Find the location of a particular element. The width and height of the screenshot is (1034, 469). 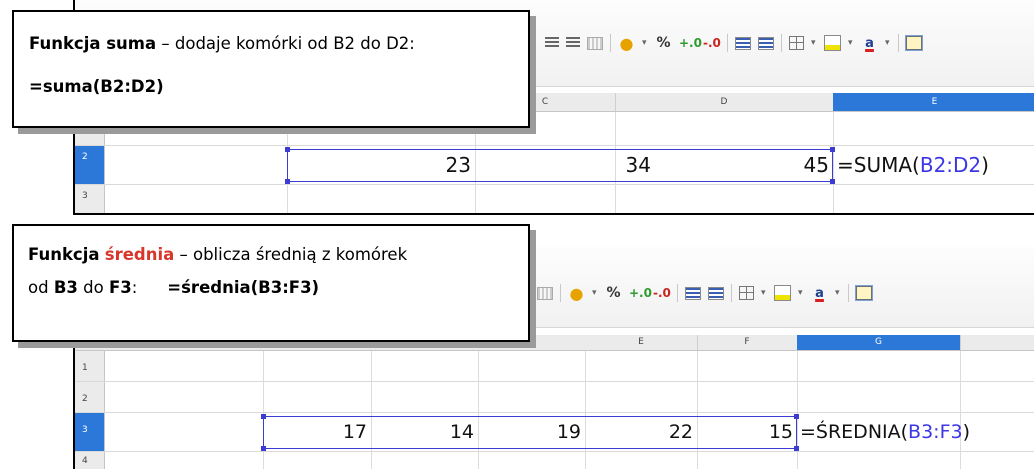

row-3: 3 17 14 19 22 15 =ŚREDNIA(B3:F3) is located at coordinates (554, 432).